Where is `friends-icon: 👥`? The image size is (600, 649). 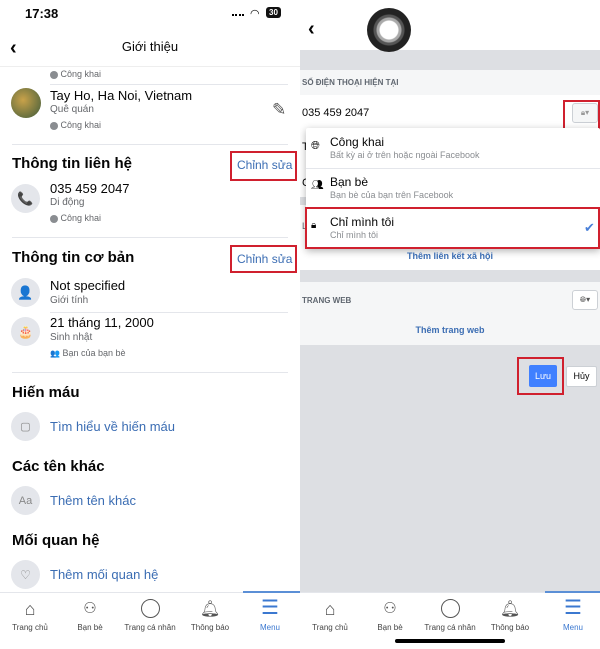 friends-icon: 👥 is located at coordinates (55, 353).